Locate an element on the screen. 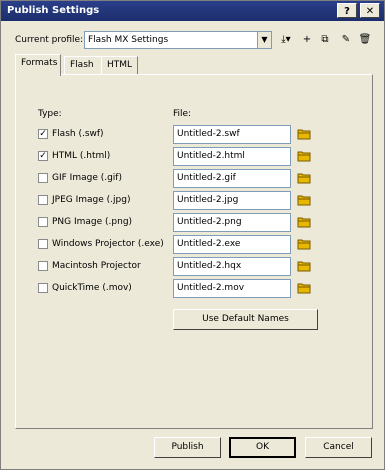  import-export-icon: ⤓▾ is located at coordinates (286, 40).